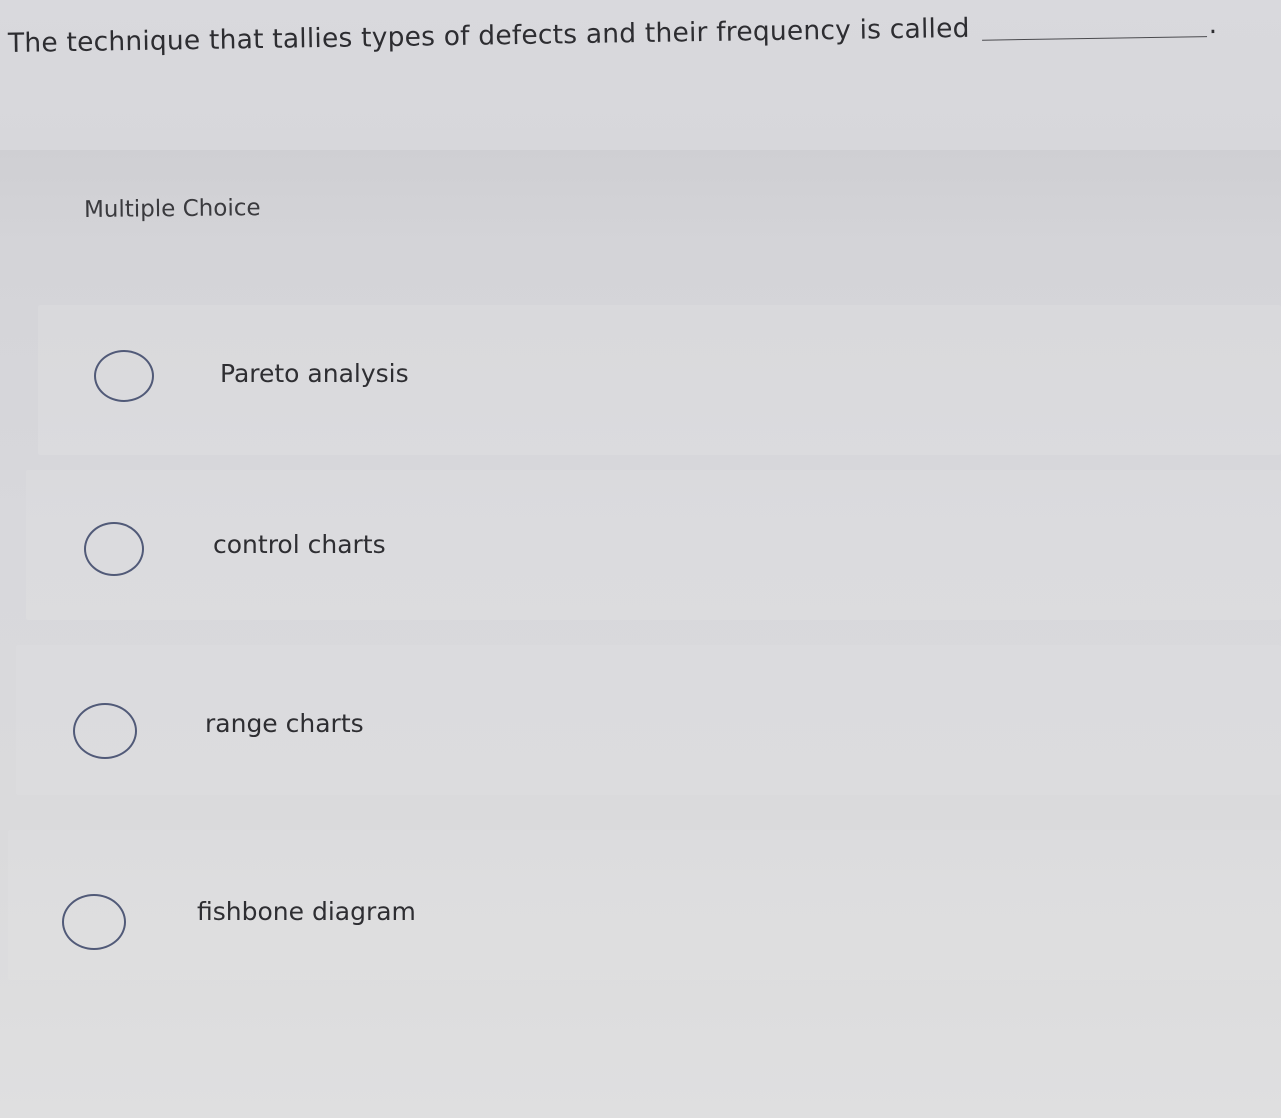 The image size is (1281, 1118). I want to click on answer-blank, so click(1094, 38).